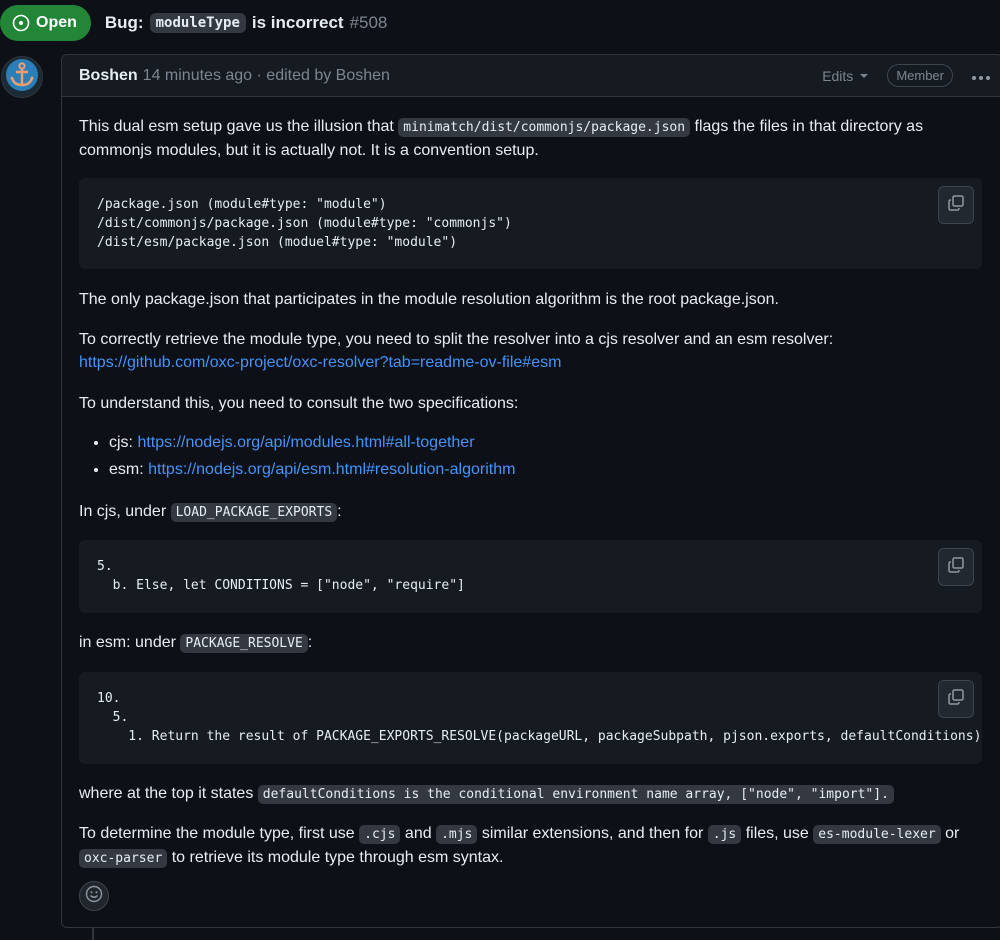 This screenshot has height=940, width=1000. What do you see at coordinates (777, 833) in the screenshot?
I see `text: files, use` at bounding box center [777, 833].